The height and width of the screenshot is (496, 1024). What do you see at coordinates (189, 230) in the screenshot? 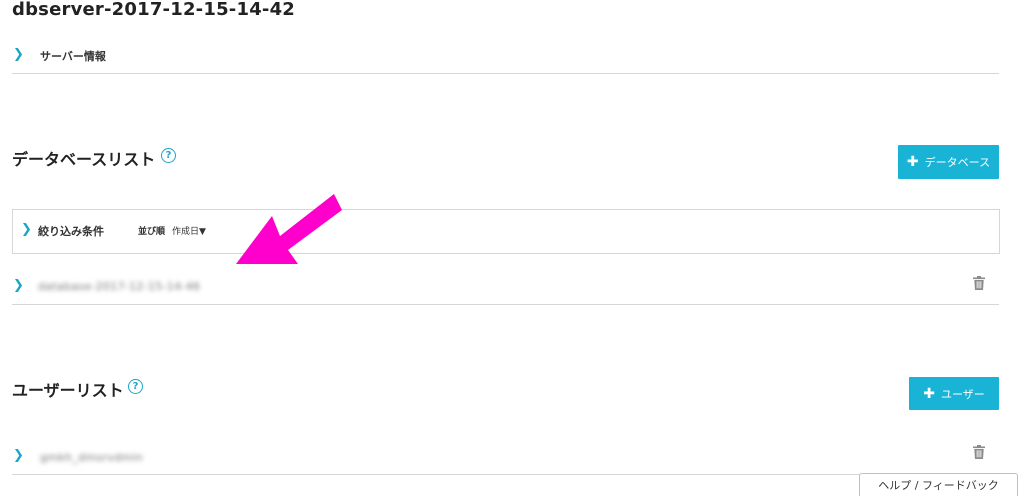
I see `sort-select: 作成日▼` at bounding box center [189, 230].